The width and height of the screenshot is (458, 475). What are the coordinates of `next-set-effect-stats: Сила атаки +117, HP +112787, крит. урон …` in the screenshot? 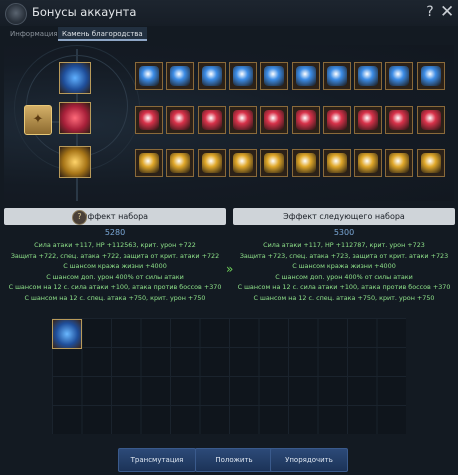 It's located at (344, 271).